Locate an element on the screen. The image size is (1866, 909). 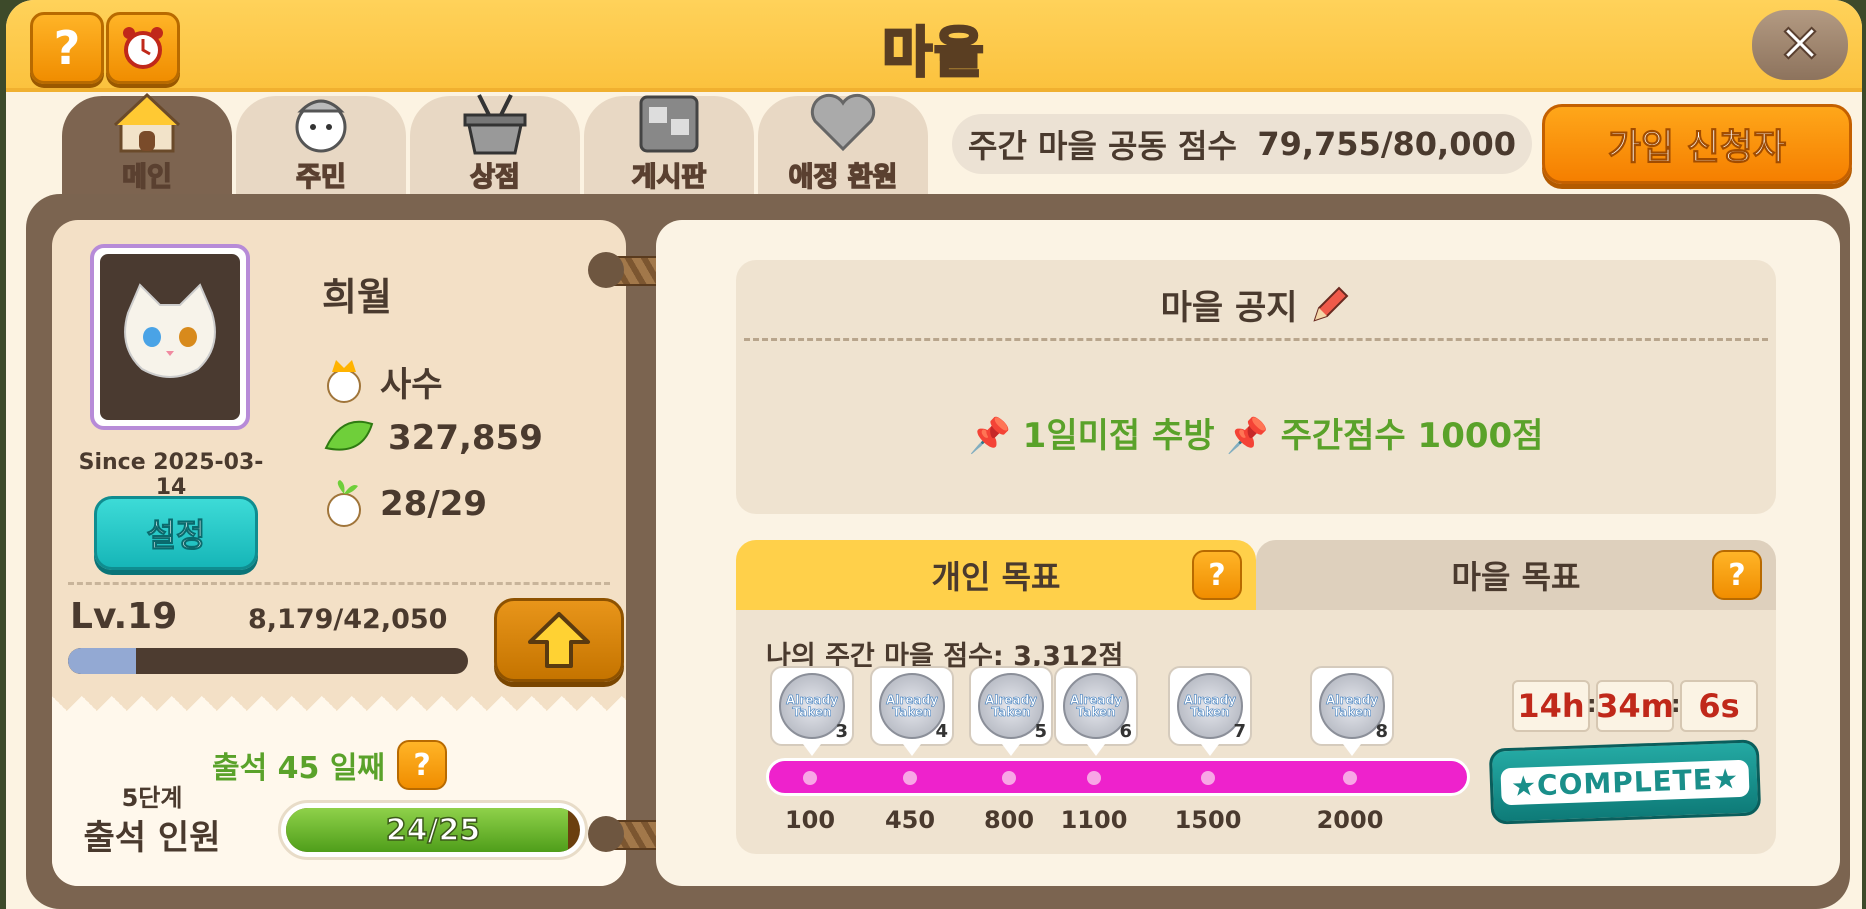
tab-affection: 애정 환원 is located at coordinates (843, 144).